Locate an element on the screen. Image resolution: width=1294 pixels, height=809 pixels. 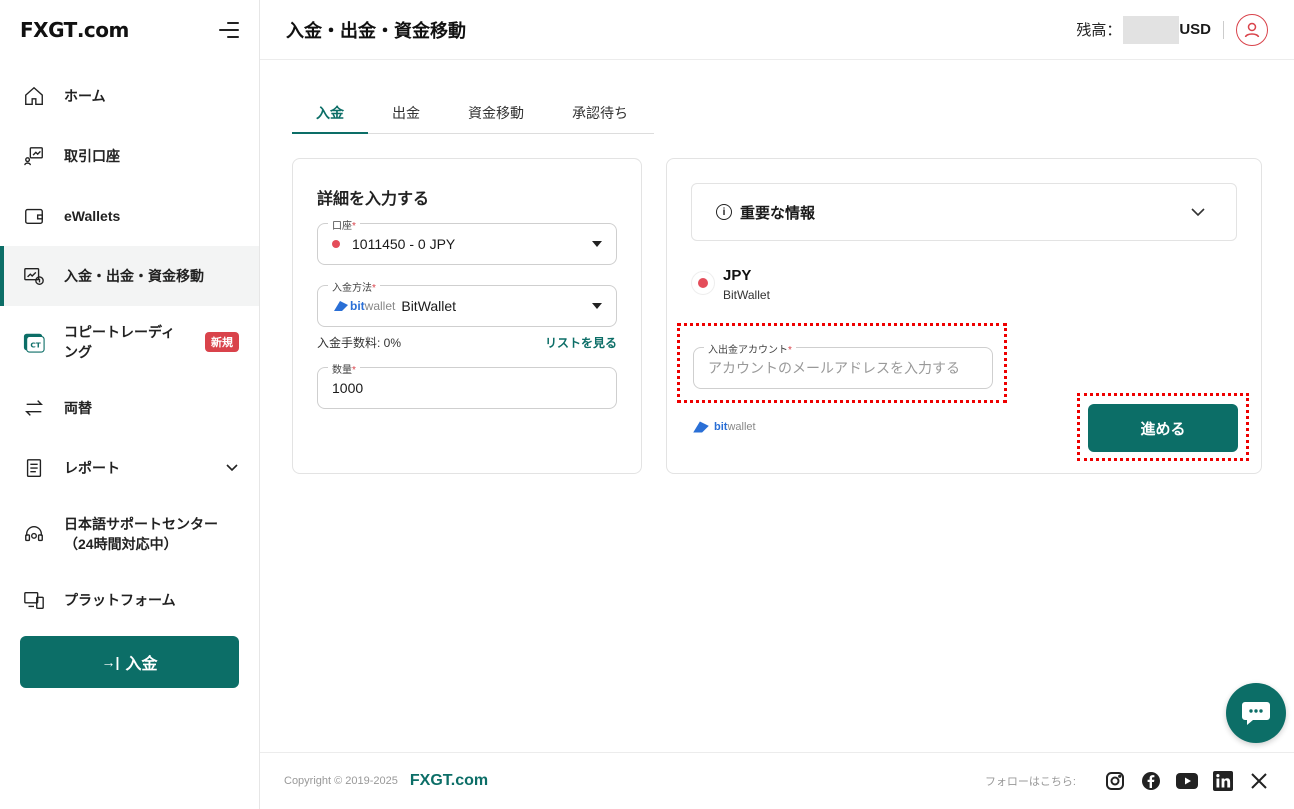
sidebar-item-funds: 入金・出金・資金移動 is located at coordinates (129, 276).